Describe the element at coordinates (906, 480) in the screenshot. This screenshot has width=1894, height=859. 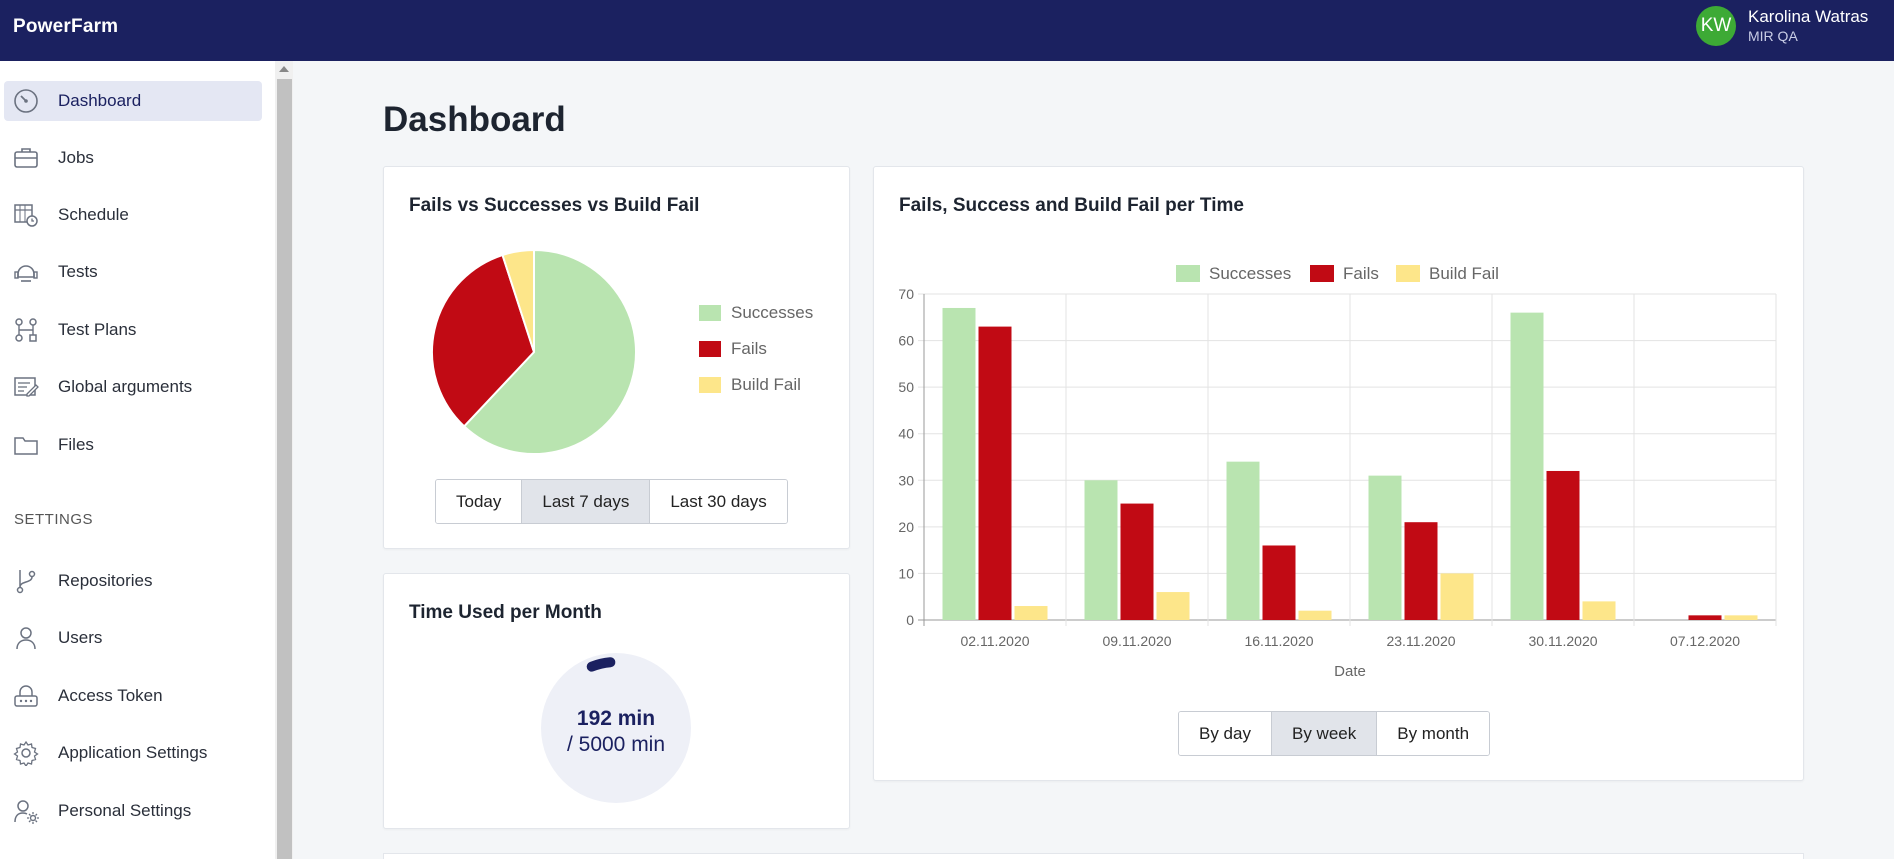
I see `y-tick-label: 30` at that location.